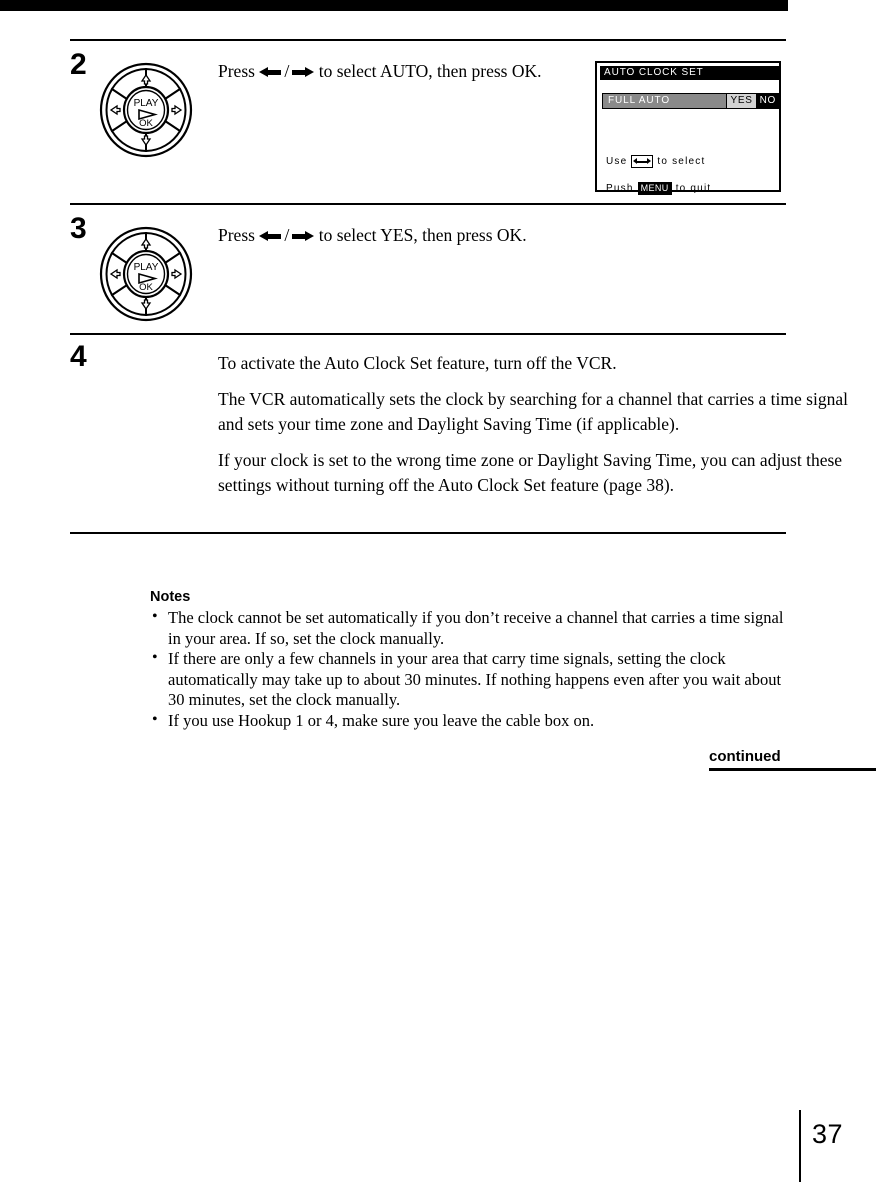 Image resolution: width=876 pixels, height=1182 pixels. Describe the element at coordinates (78, 356) in the screenshot. I see `step-4-number: 4` at that location.